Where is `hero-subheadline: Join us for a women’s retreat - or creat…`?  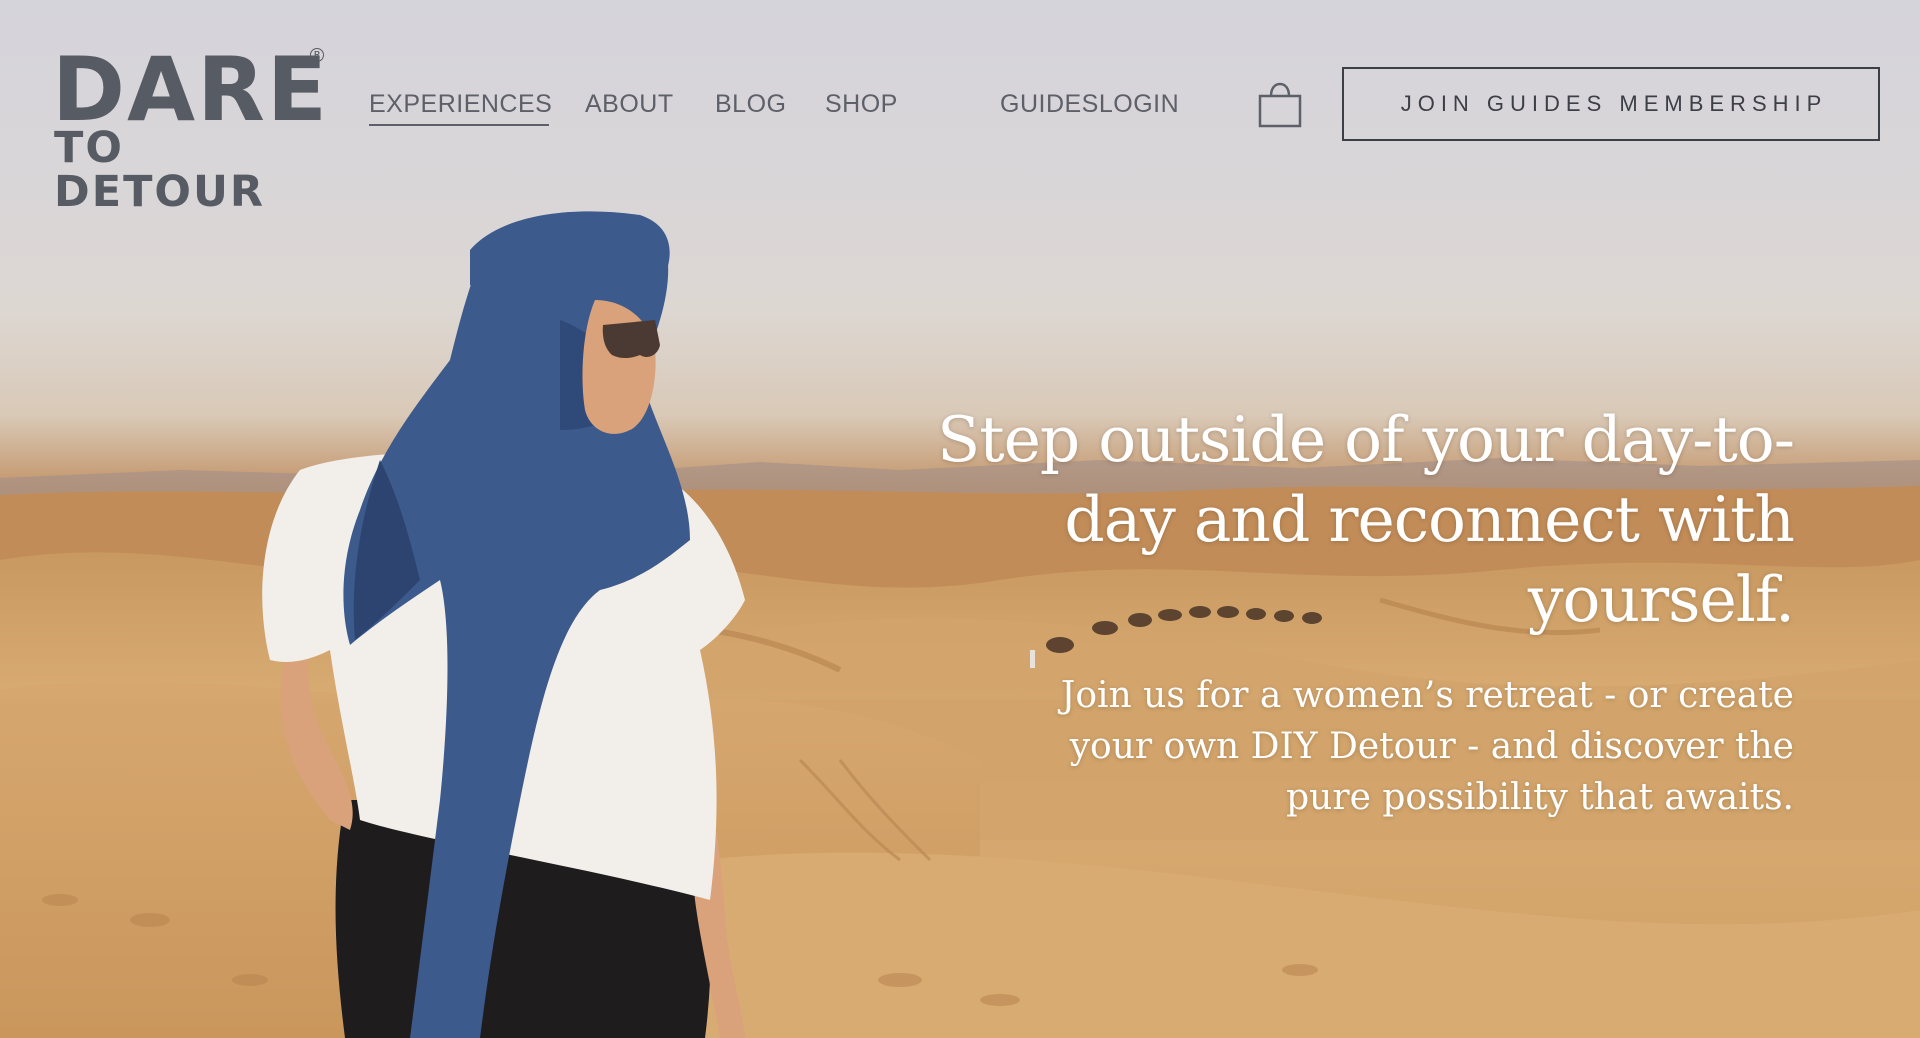
hero-subheadline: Join us for a women’s retreat - or creat… is located at coordinates (1427, 746).